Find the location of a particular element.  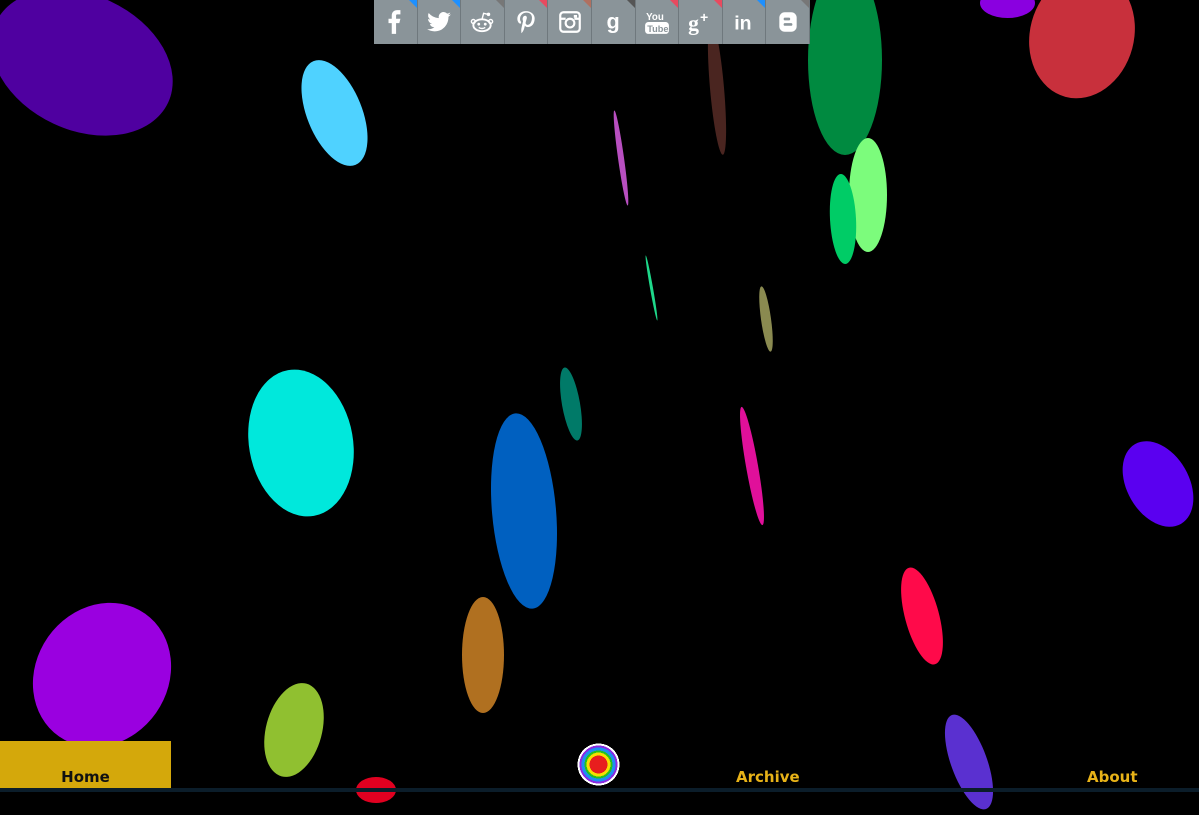

twitter-icon is located at coordinates (438, 22).